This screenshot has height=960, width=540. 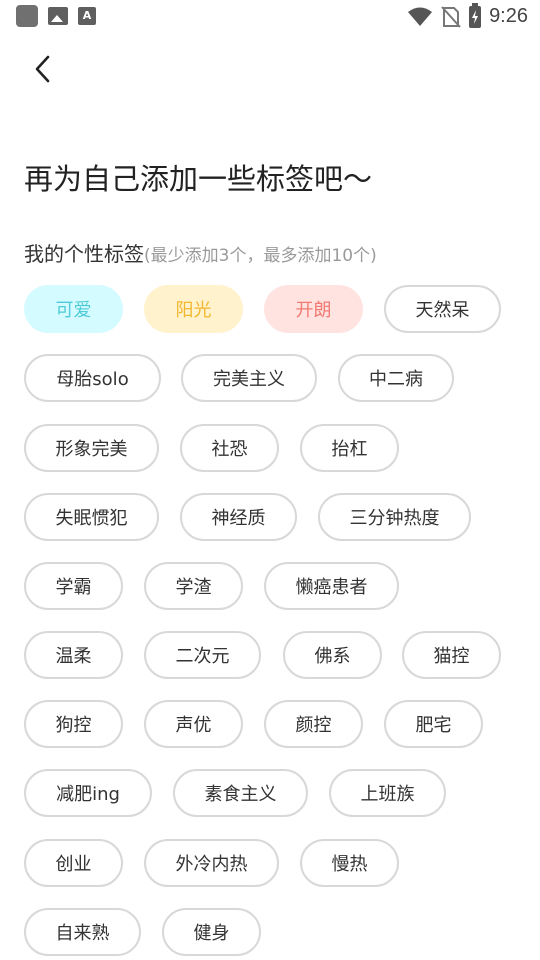 I want to click on status-bar-notifications: A, so click(x=56, y=16).